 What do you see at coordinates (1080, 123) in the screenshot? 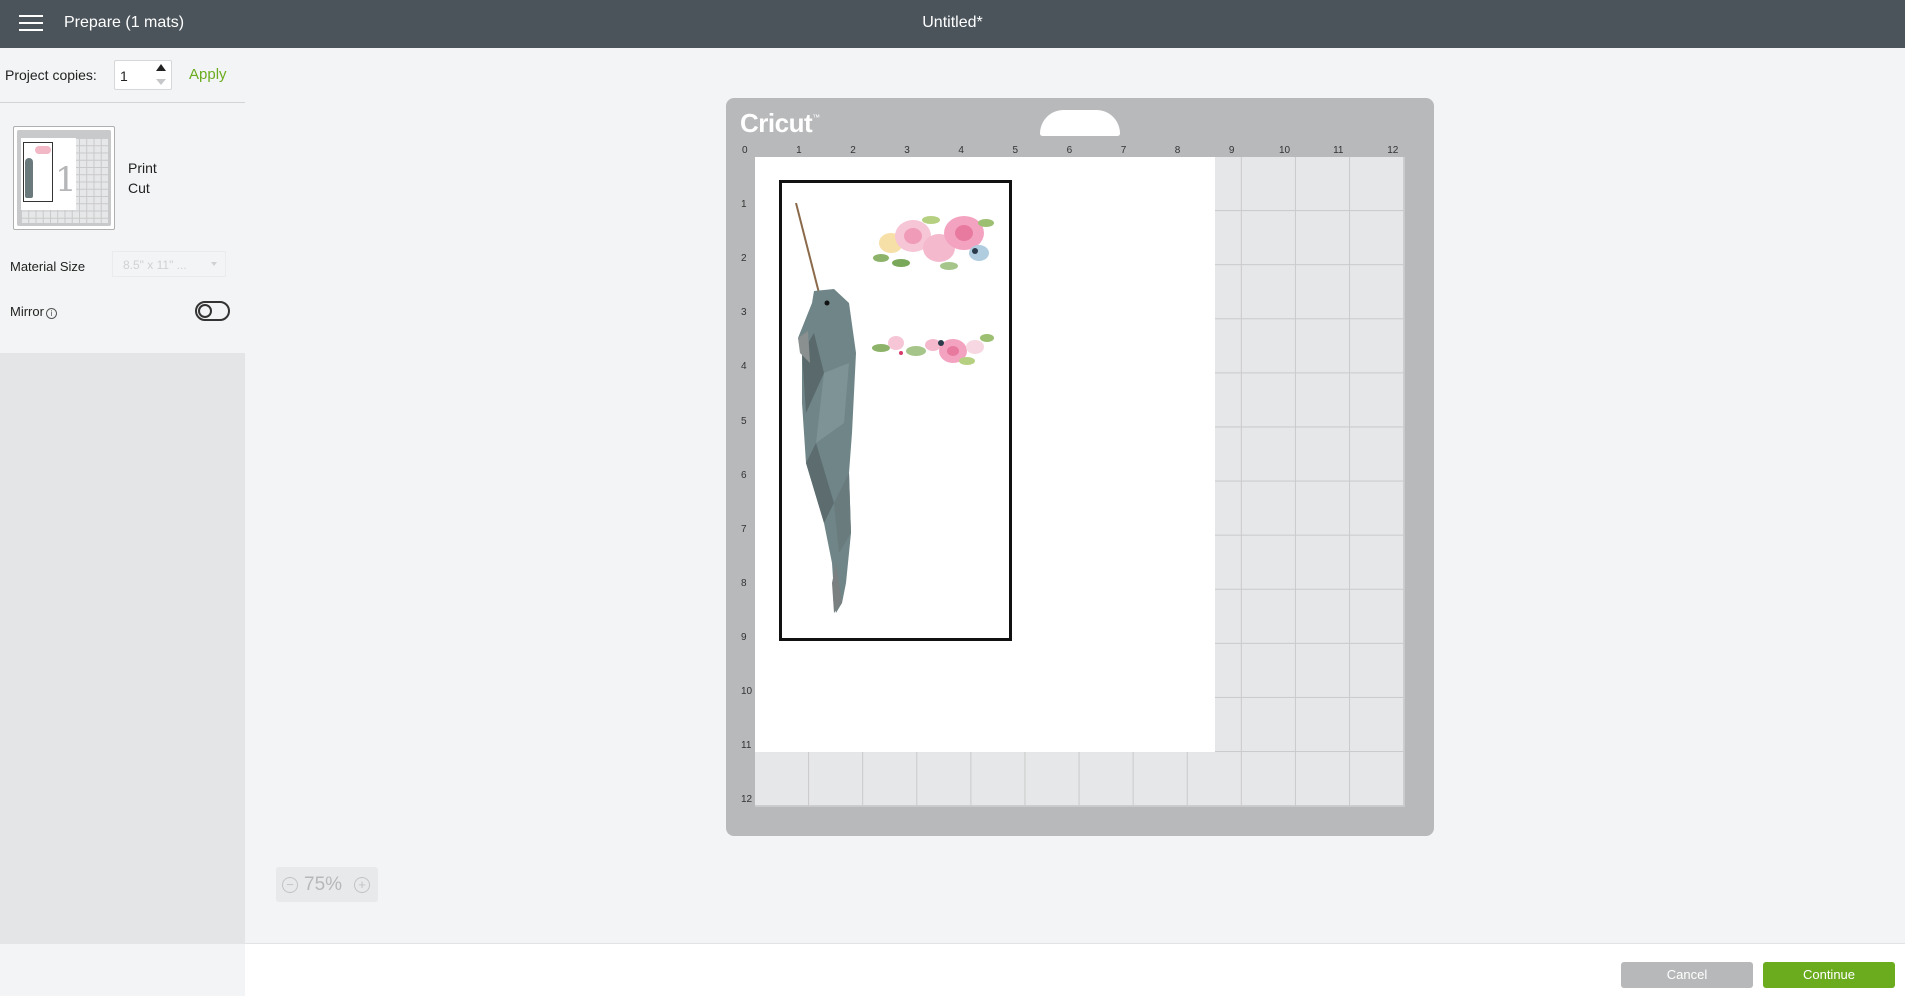
I see `mat-notch` at bounding box center [1080, 123].